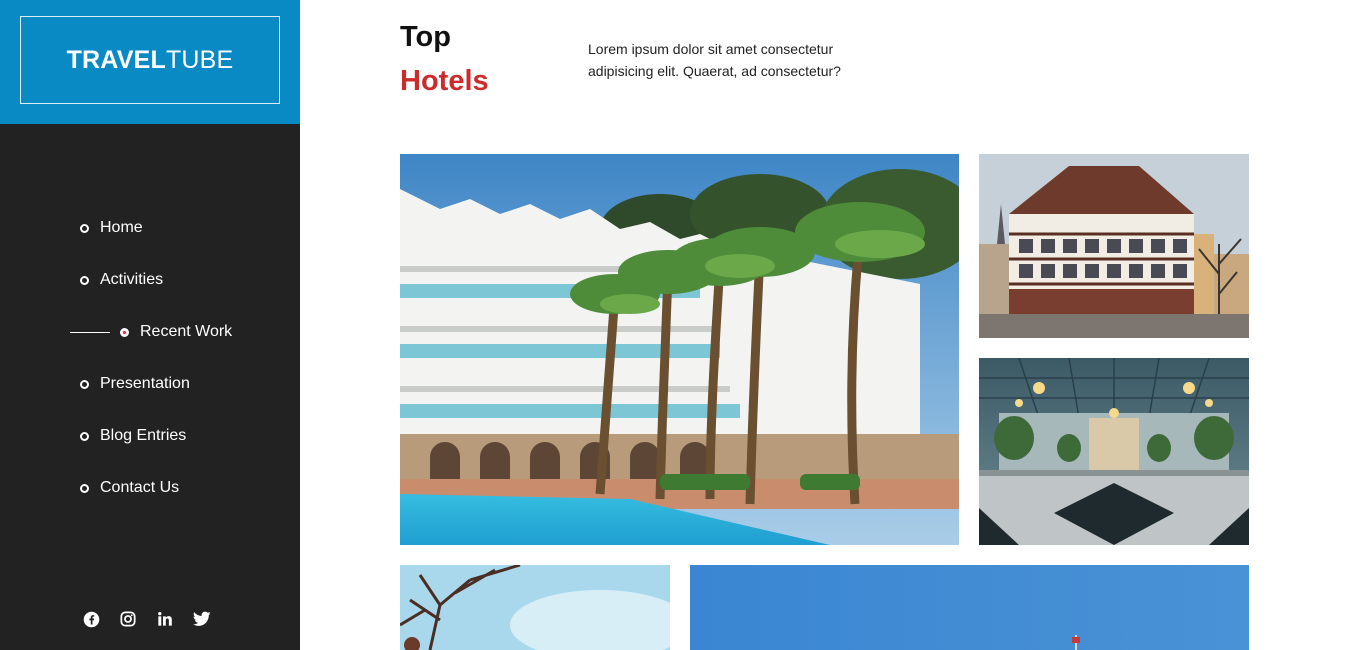  I want to click on nav-item-label: Recent Work, so click(186, 331).